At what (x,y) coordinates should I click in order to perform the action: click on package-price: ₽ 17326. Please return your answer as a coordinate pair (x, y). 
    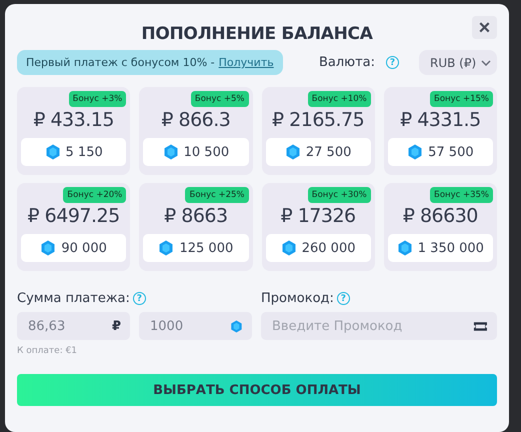
    Looking at the image, I should click on (318, 216).